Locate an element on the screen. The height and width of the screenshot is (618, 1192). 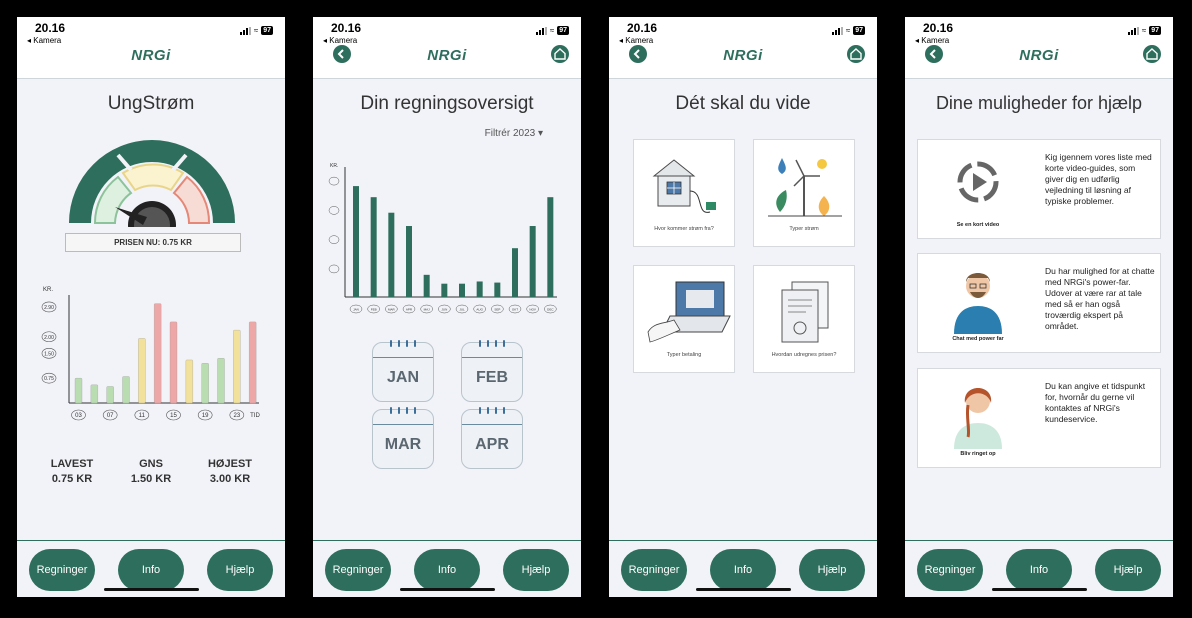
month-label: MAR is located at coordinates (403, 444).